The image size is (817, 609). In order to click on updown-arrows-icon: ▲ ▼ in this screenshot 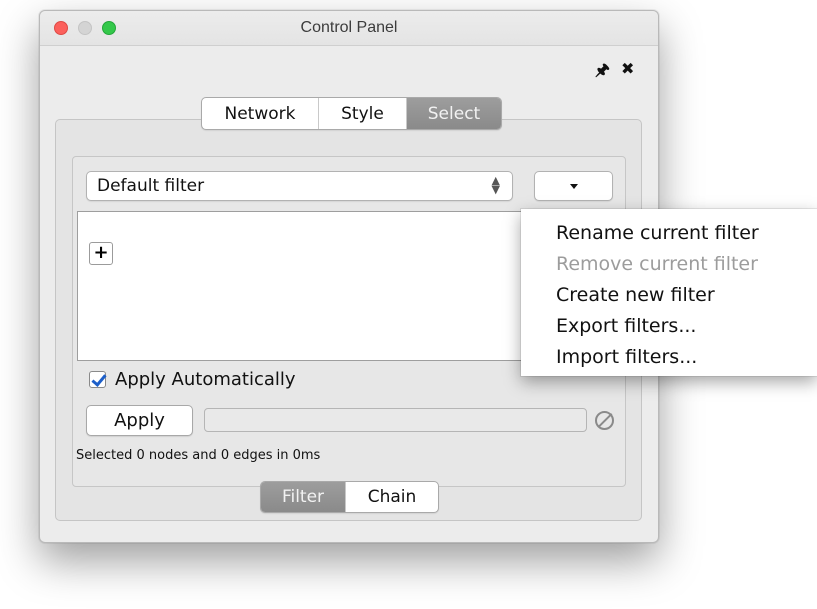, I will do `click(495, 185)`.